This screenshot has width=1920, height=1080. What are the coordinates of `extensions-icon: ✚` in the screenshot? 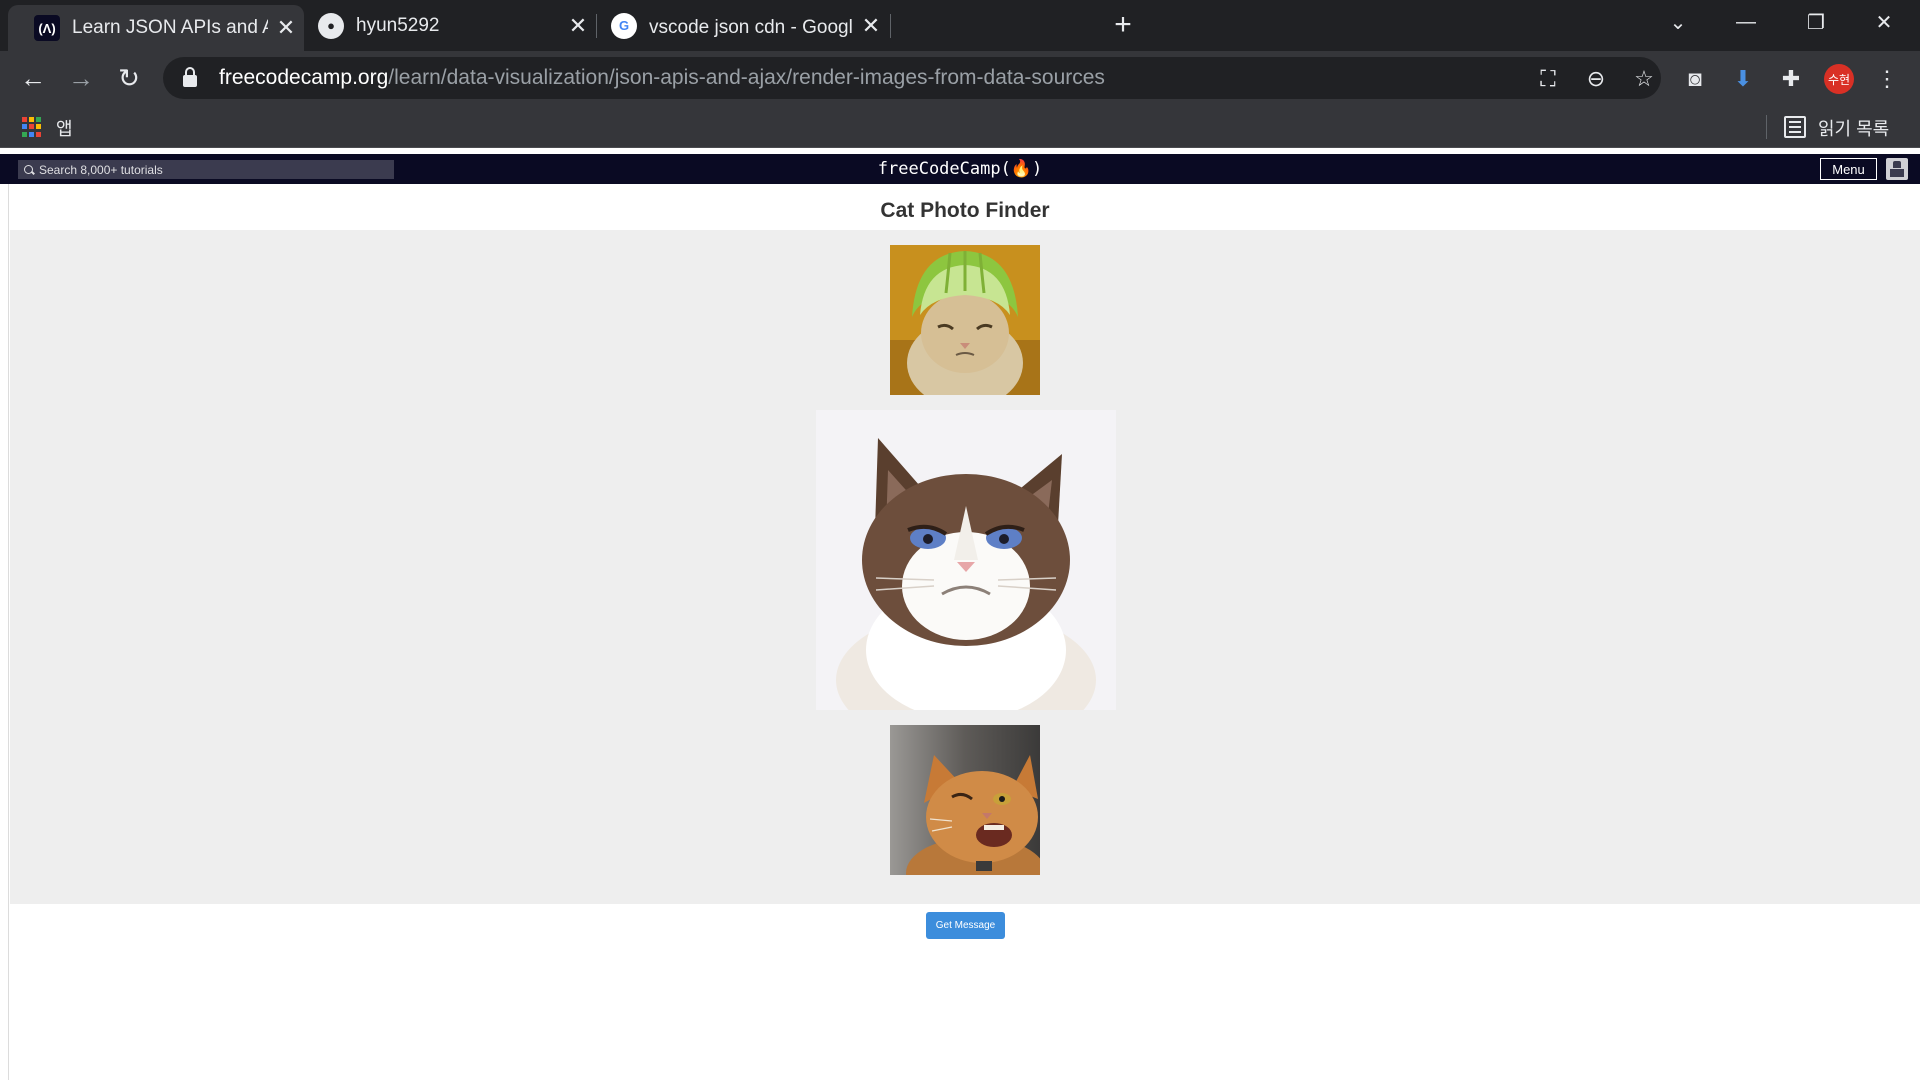 It's located at (1791, 79).